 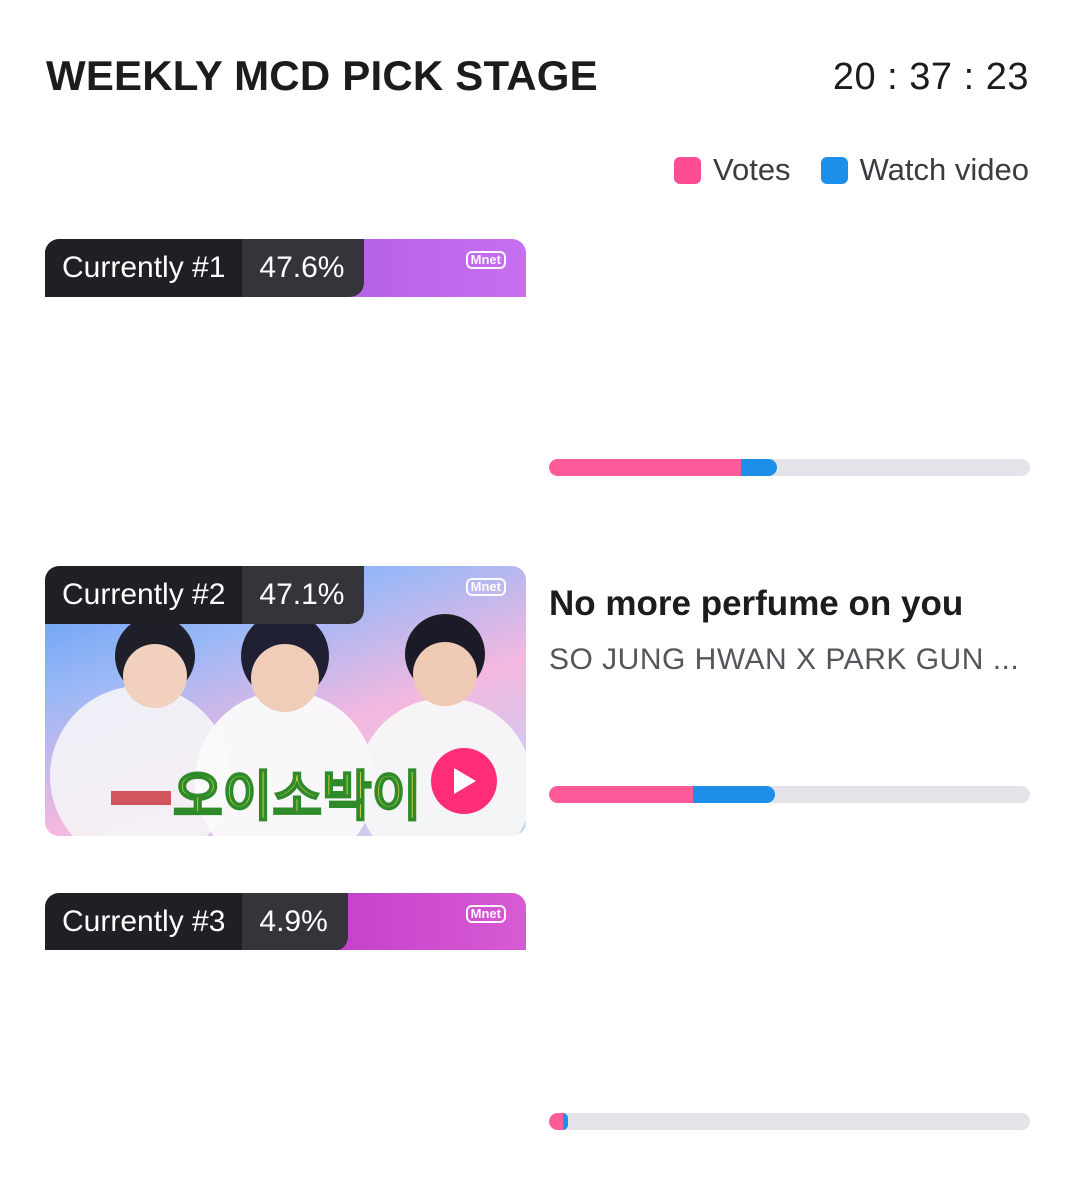 I want to click on entry-1-thumbnail: Currently #1 47.6% Mnet, so click(x=285, y=268).